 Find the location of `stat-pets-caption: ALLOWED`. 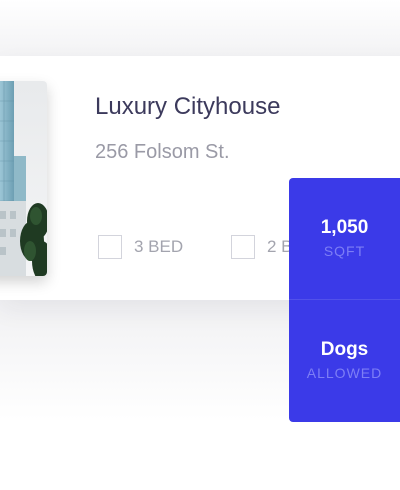

stat-pets-caption: ALLOWED is located at coordinates (344, 373).